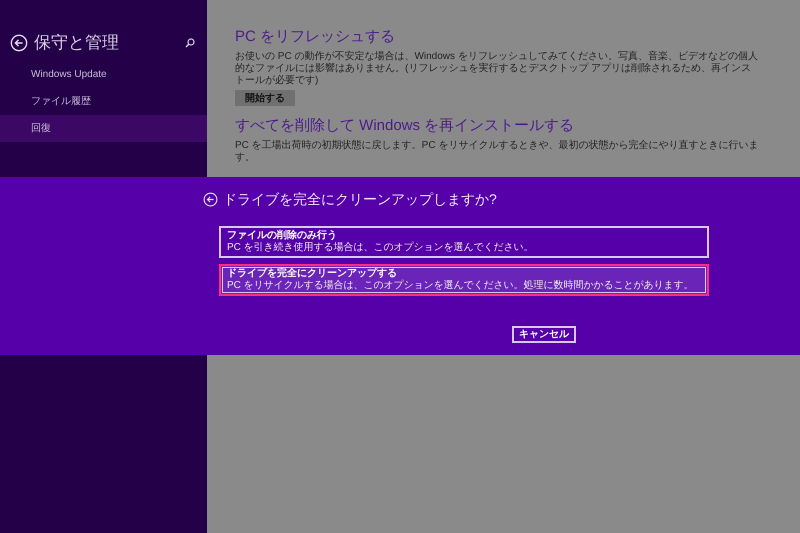 This screenshot has width=800, height=533. Describe the element at coordinates (381, 248) in the screenshot. I see `option-description: PC を引き続き使用する場合は、このオプションを選んでください。` at that location.